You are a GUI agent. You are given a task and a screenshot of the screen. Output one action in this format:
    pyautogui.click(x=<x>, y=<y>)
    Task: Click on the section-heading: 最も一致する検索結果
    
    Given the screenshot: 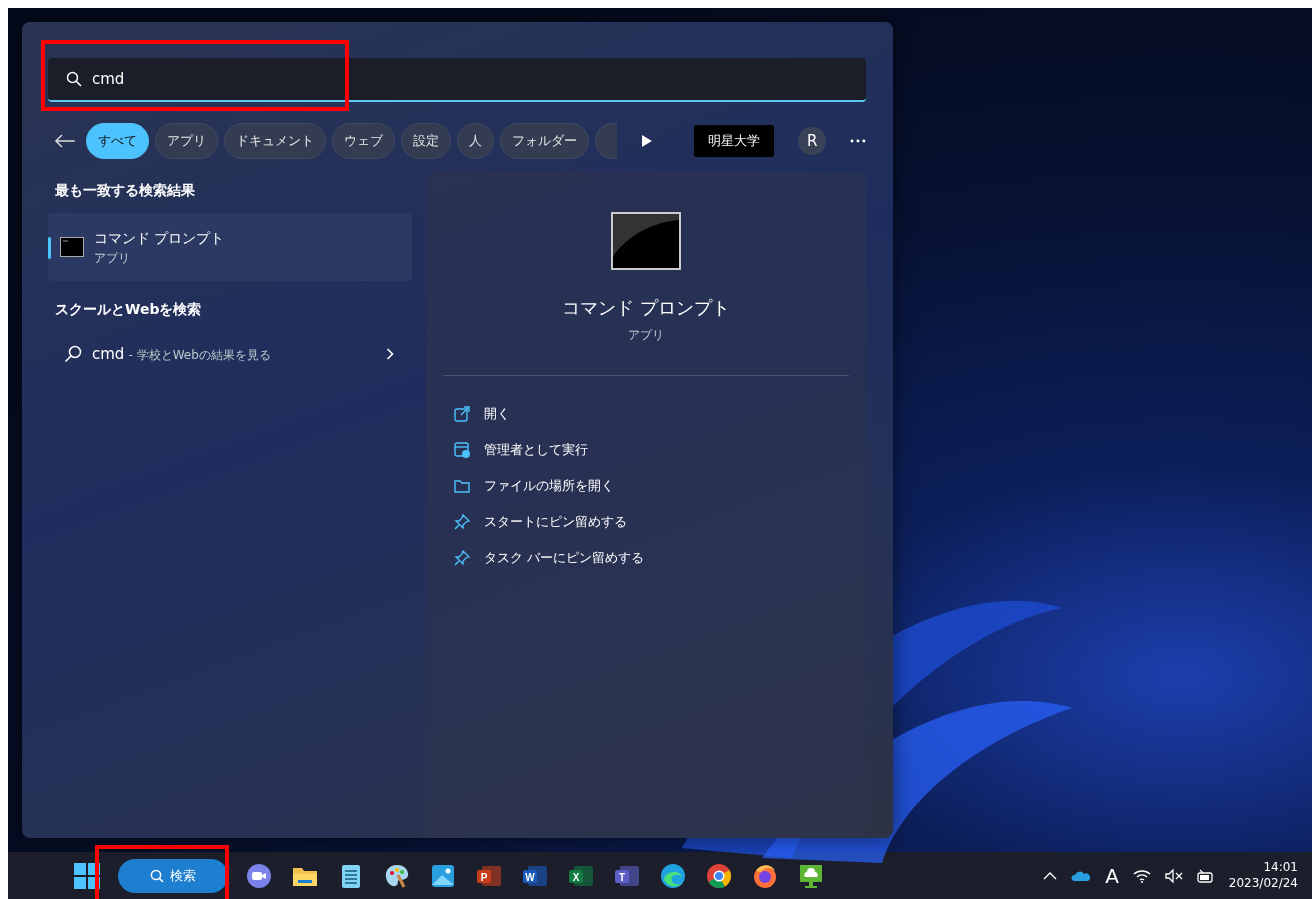 What is the action you would take?
    pyautogui.click(x=125, y=190)
    